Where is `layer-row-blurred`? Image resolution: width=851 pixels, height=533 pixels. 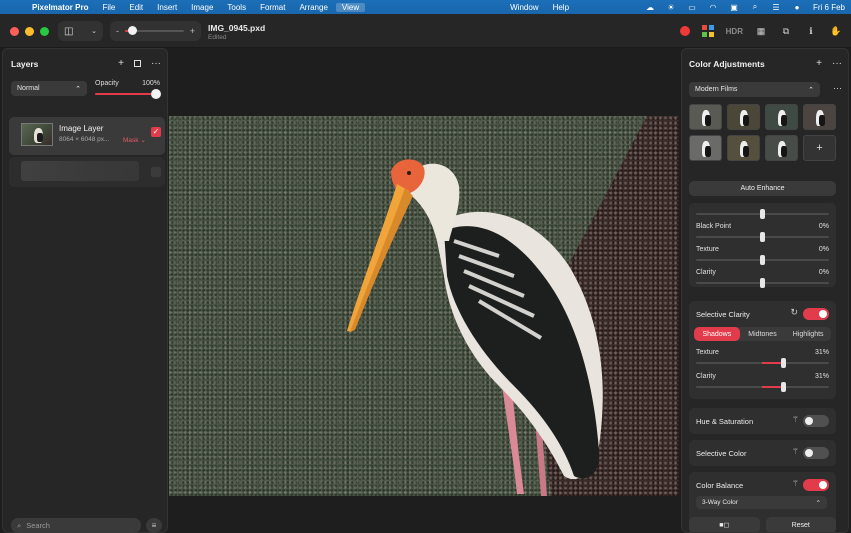
layer-row-blurred is located at coordinates (87, 172).